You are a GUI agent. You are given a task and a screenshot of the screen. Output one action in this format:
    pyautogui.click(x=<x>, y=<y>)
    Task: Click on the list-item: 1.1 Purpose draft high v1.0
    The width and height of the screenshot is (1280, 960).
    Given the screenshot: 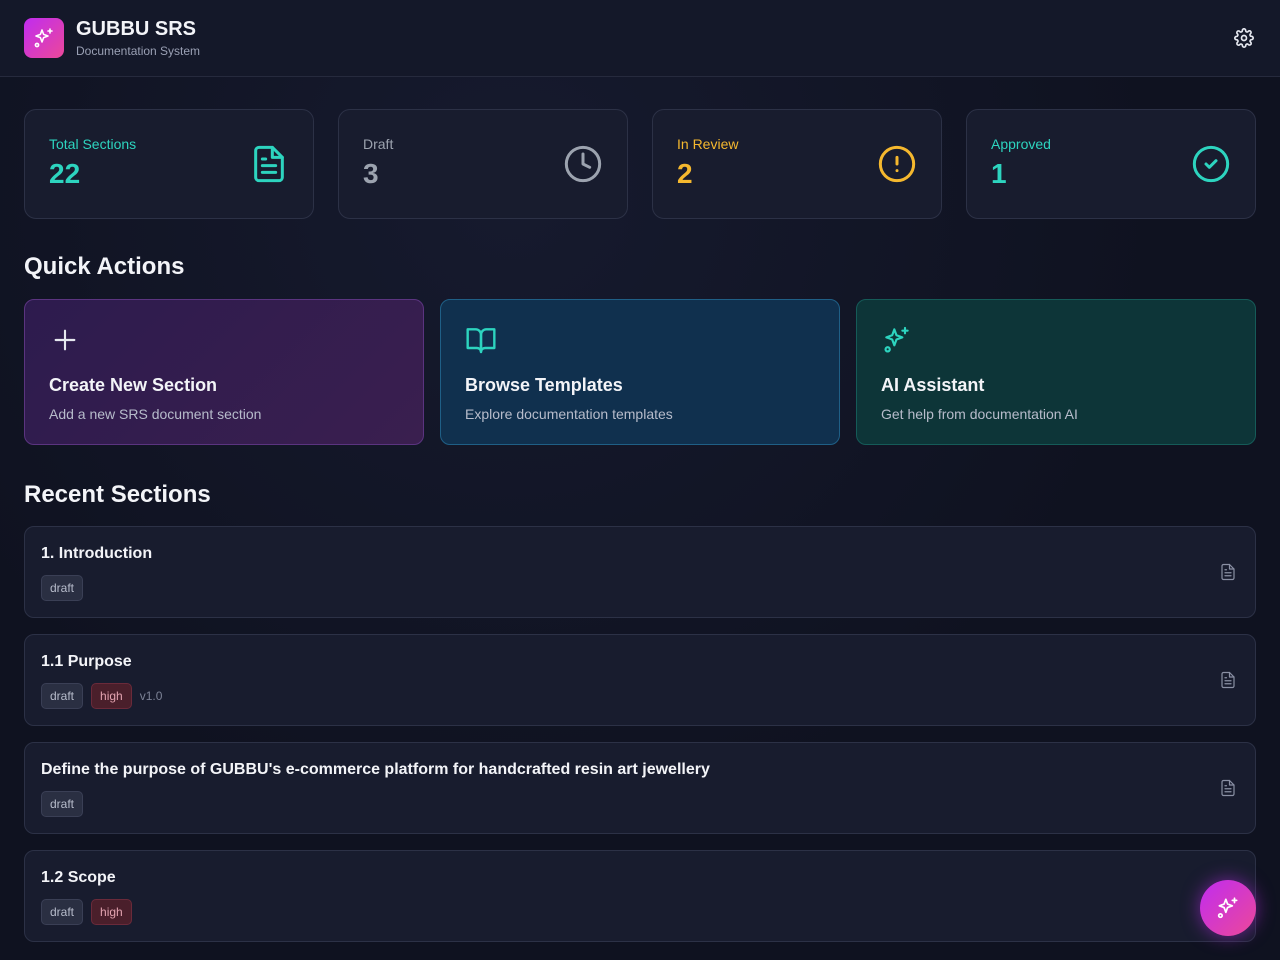 What is the action you would take?
    pyautogui.click(x=640, y=680)
    